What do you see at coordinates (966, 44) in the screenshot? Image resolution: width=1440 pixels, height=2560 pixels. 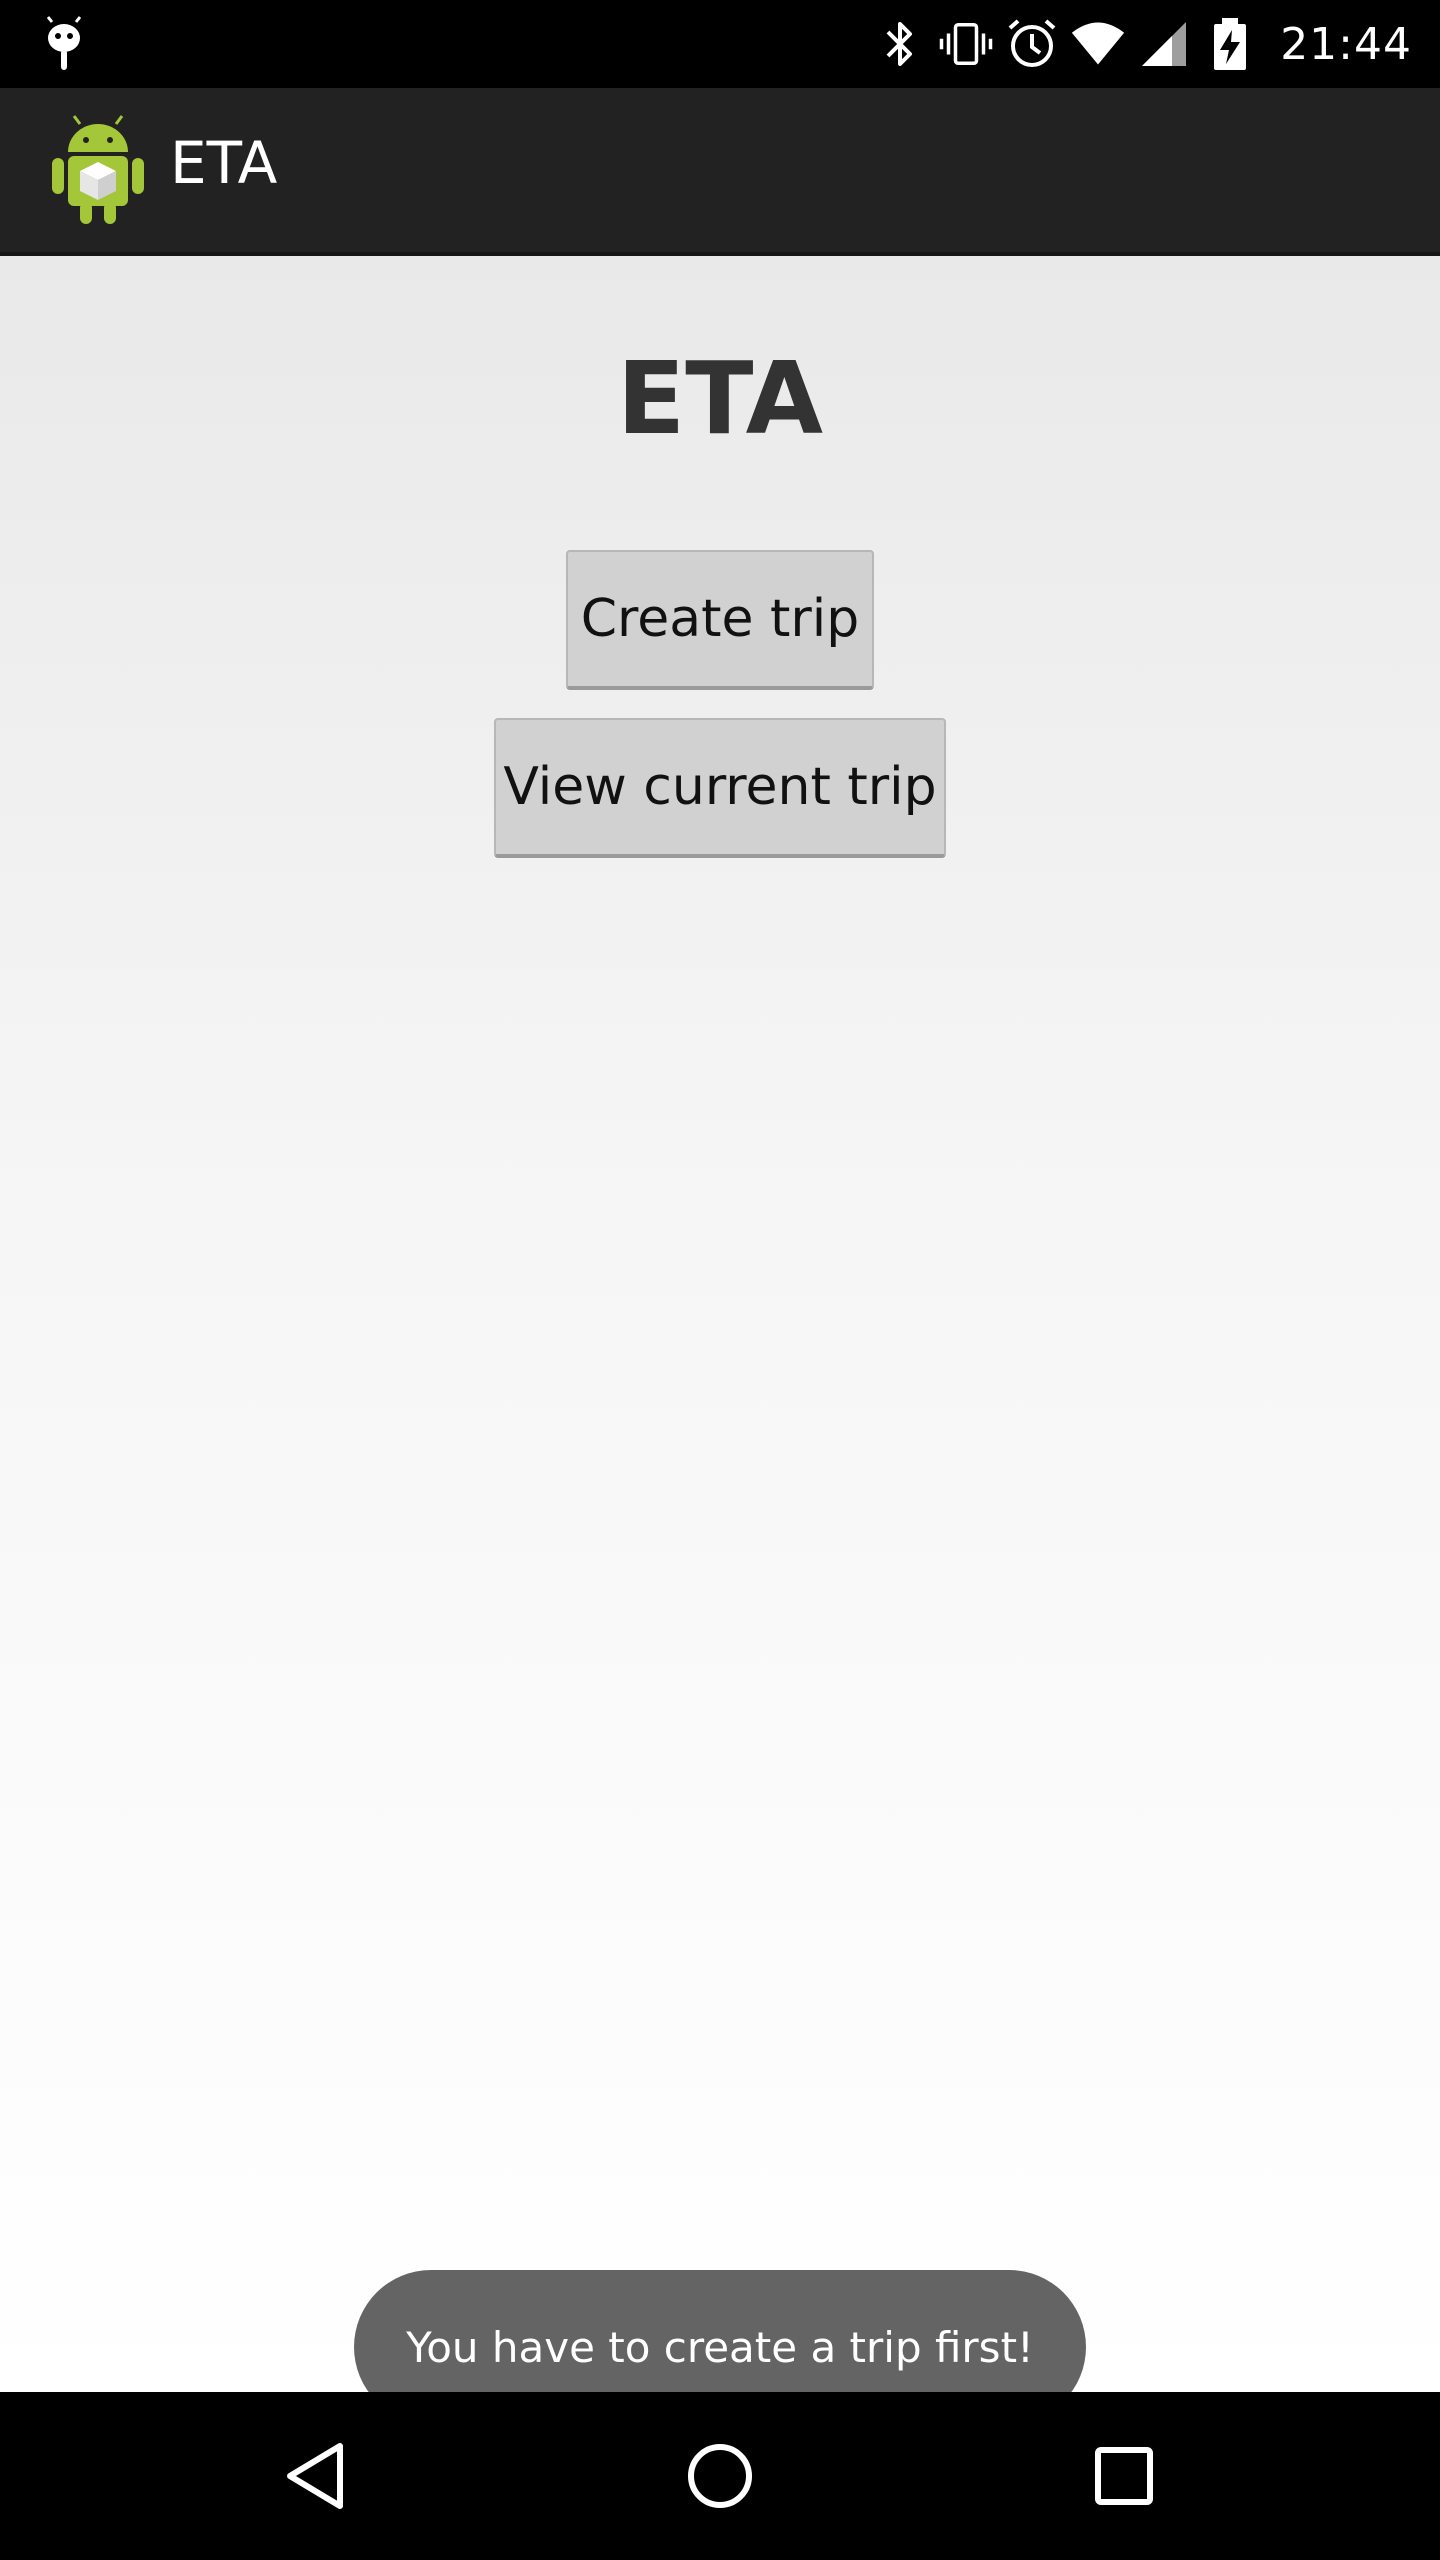 I see `vibrate-icon` at bounding box center [966, 44].